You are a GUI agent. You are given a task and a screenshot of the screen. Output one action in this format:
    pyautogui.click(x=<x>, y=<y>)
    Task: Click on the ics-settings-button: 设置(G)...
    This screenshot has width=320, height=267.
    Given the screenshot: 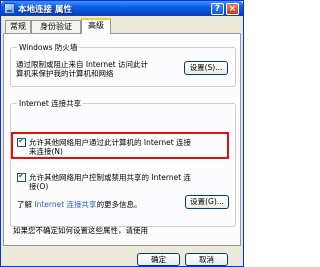 What is the action you would take?
    pyautogui.click(x=207, y=202)
    